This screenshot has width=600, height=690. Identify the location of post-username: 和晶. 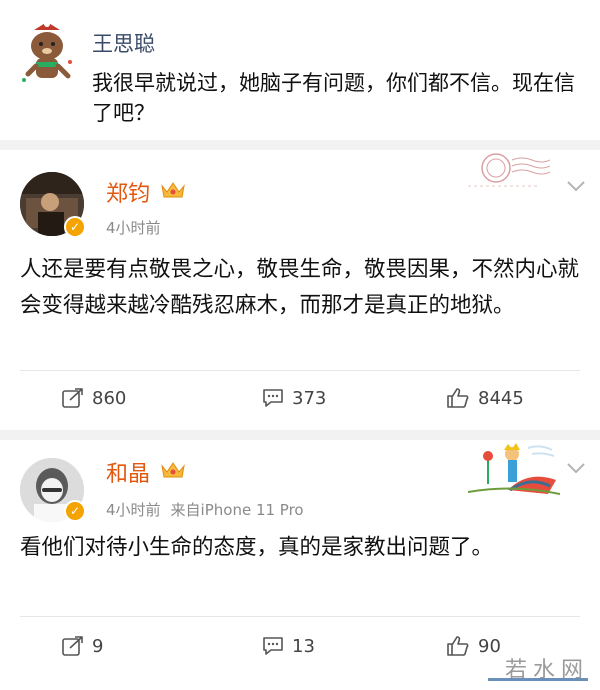
(128, 472).